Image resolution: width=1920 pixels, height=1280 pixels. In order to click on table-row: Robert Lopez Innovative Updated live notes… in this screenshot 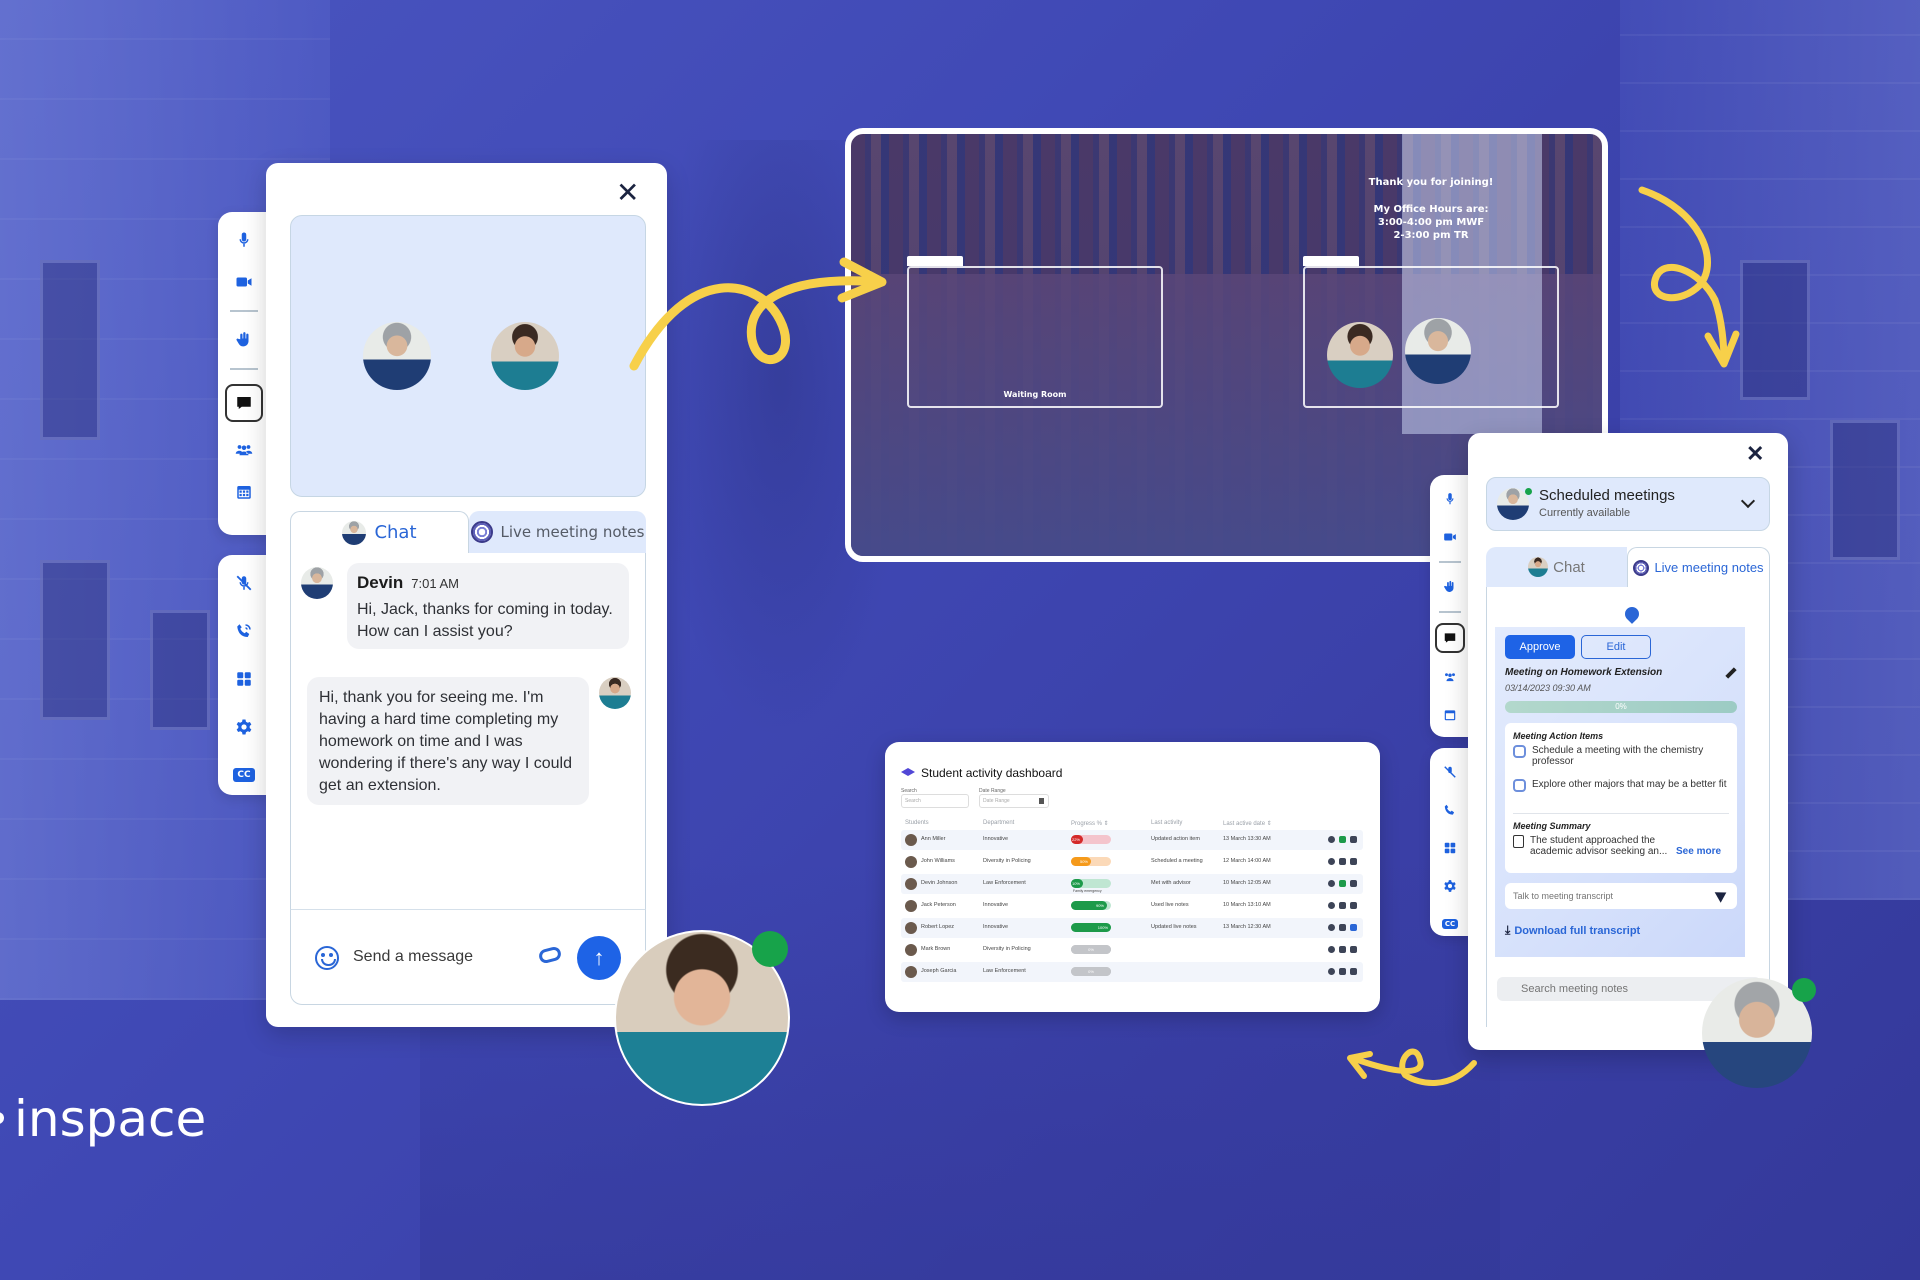, I will do `click(1132, 928)`.